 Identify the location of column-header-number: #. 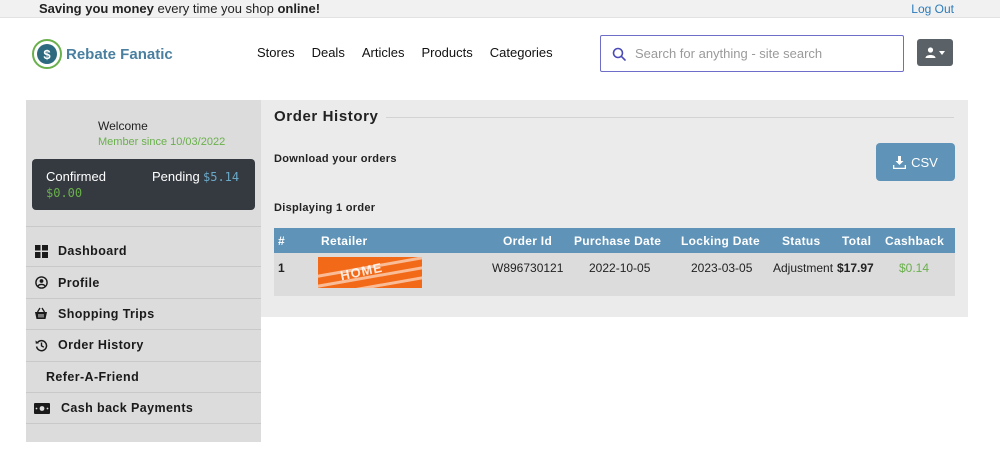
(281, 241).